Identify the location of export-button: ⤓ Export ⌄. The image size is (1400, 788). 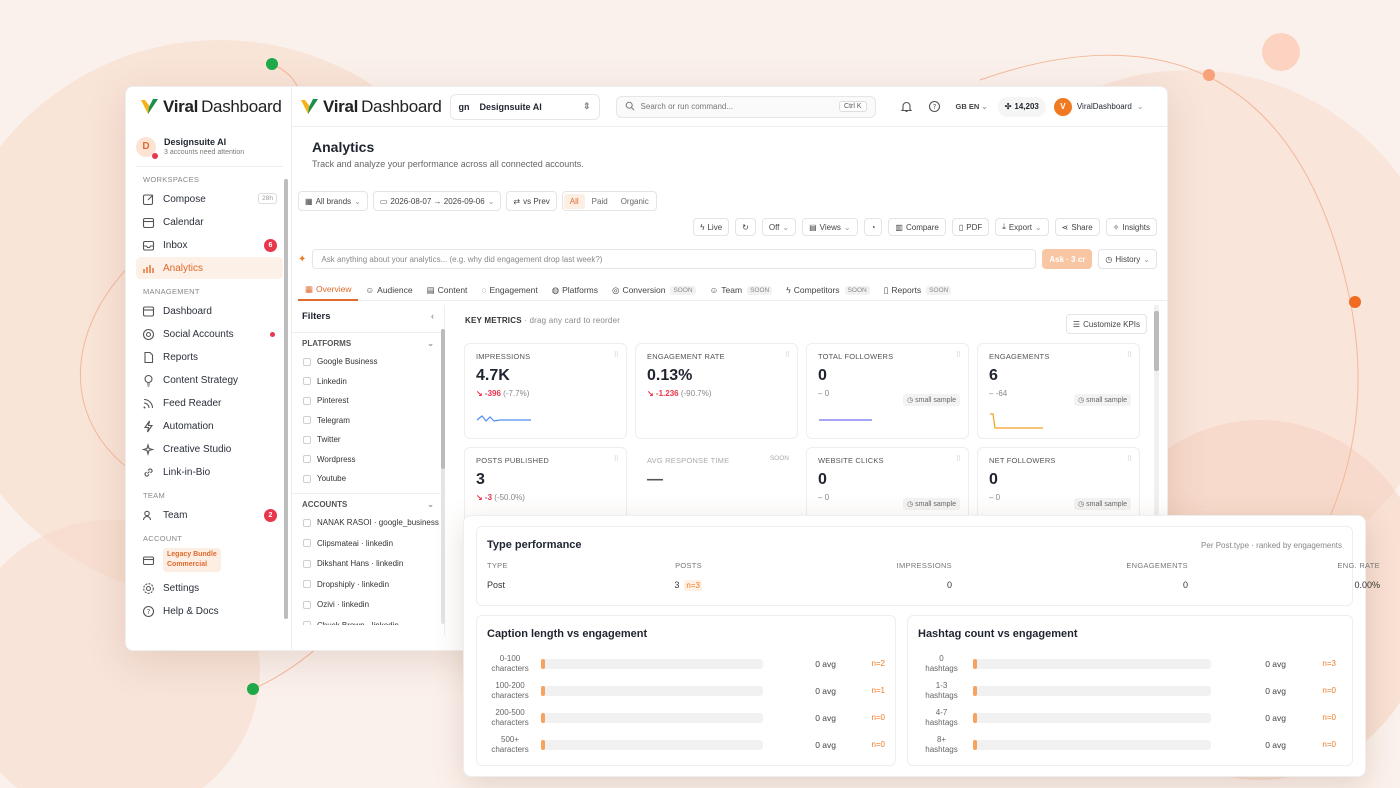
(1022, 227).